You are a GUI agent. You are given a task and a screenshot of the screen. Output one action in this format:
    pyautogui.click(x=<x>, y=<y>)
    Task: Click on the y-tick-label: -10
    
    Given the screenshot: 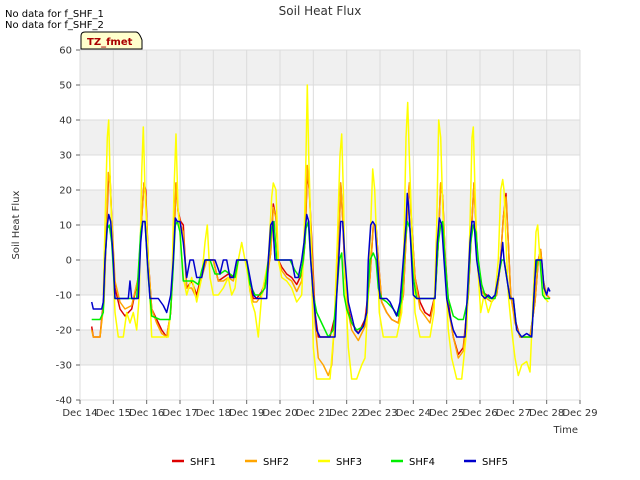 What is the action you would take?
    pyautogui.click(x=64, y=296)
    